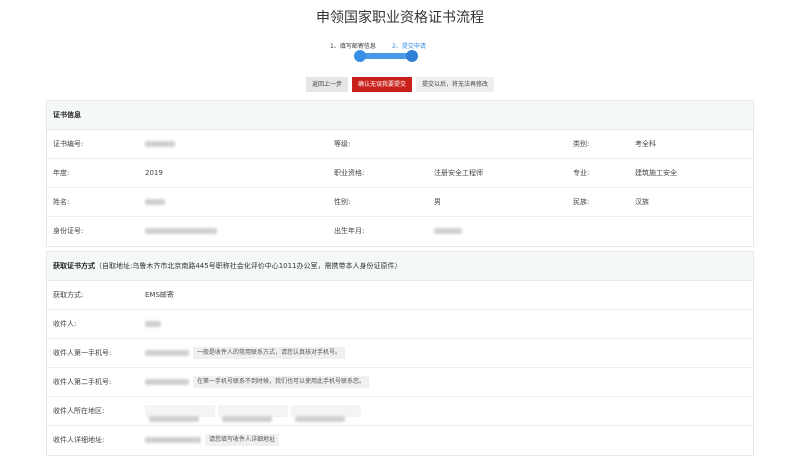  Describe the element at coordinates (455, 84) in the screenshot. I see `submit-warning-note: 提交以后，将无法再修改` at that location.